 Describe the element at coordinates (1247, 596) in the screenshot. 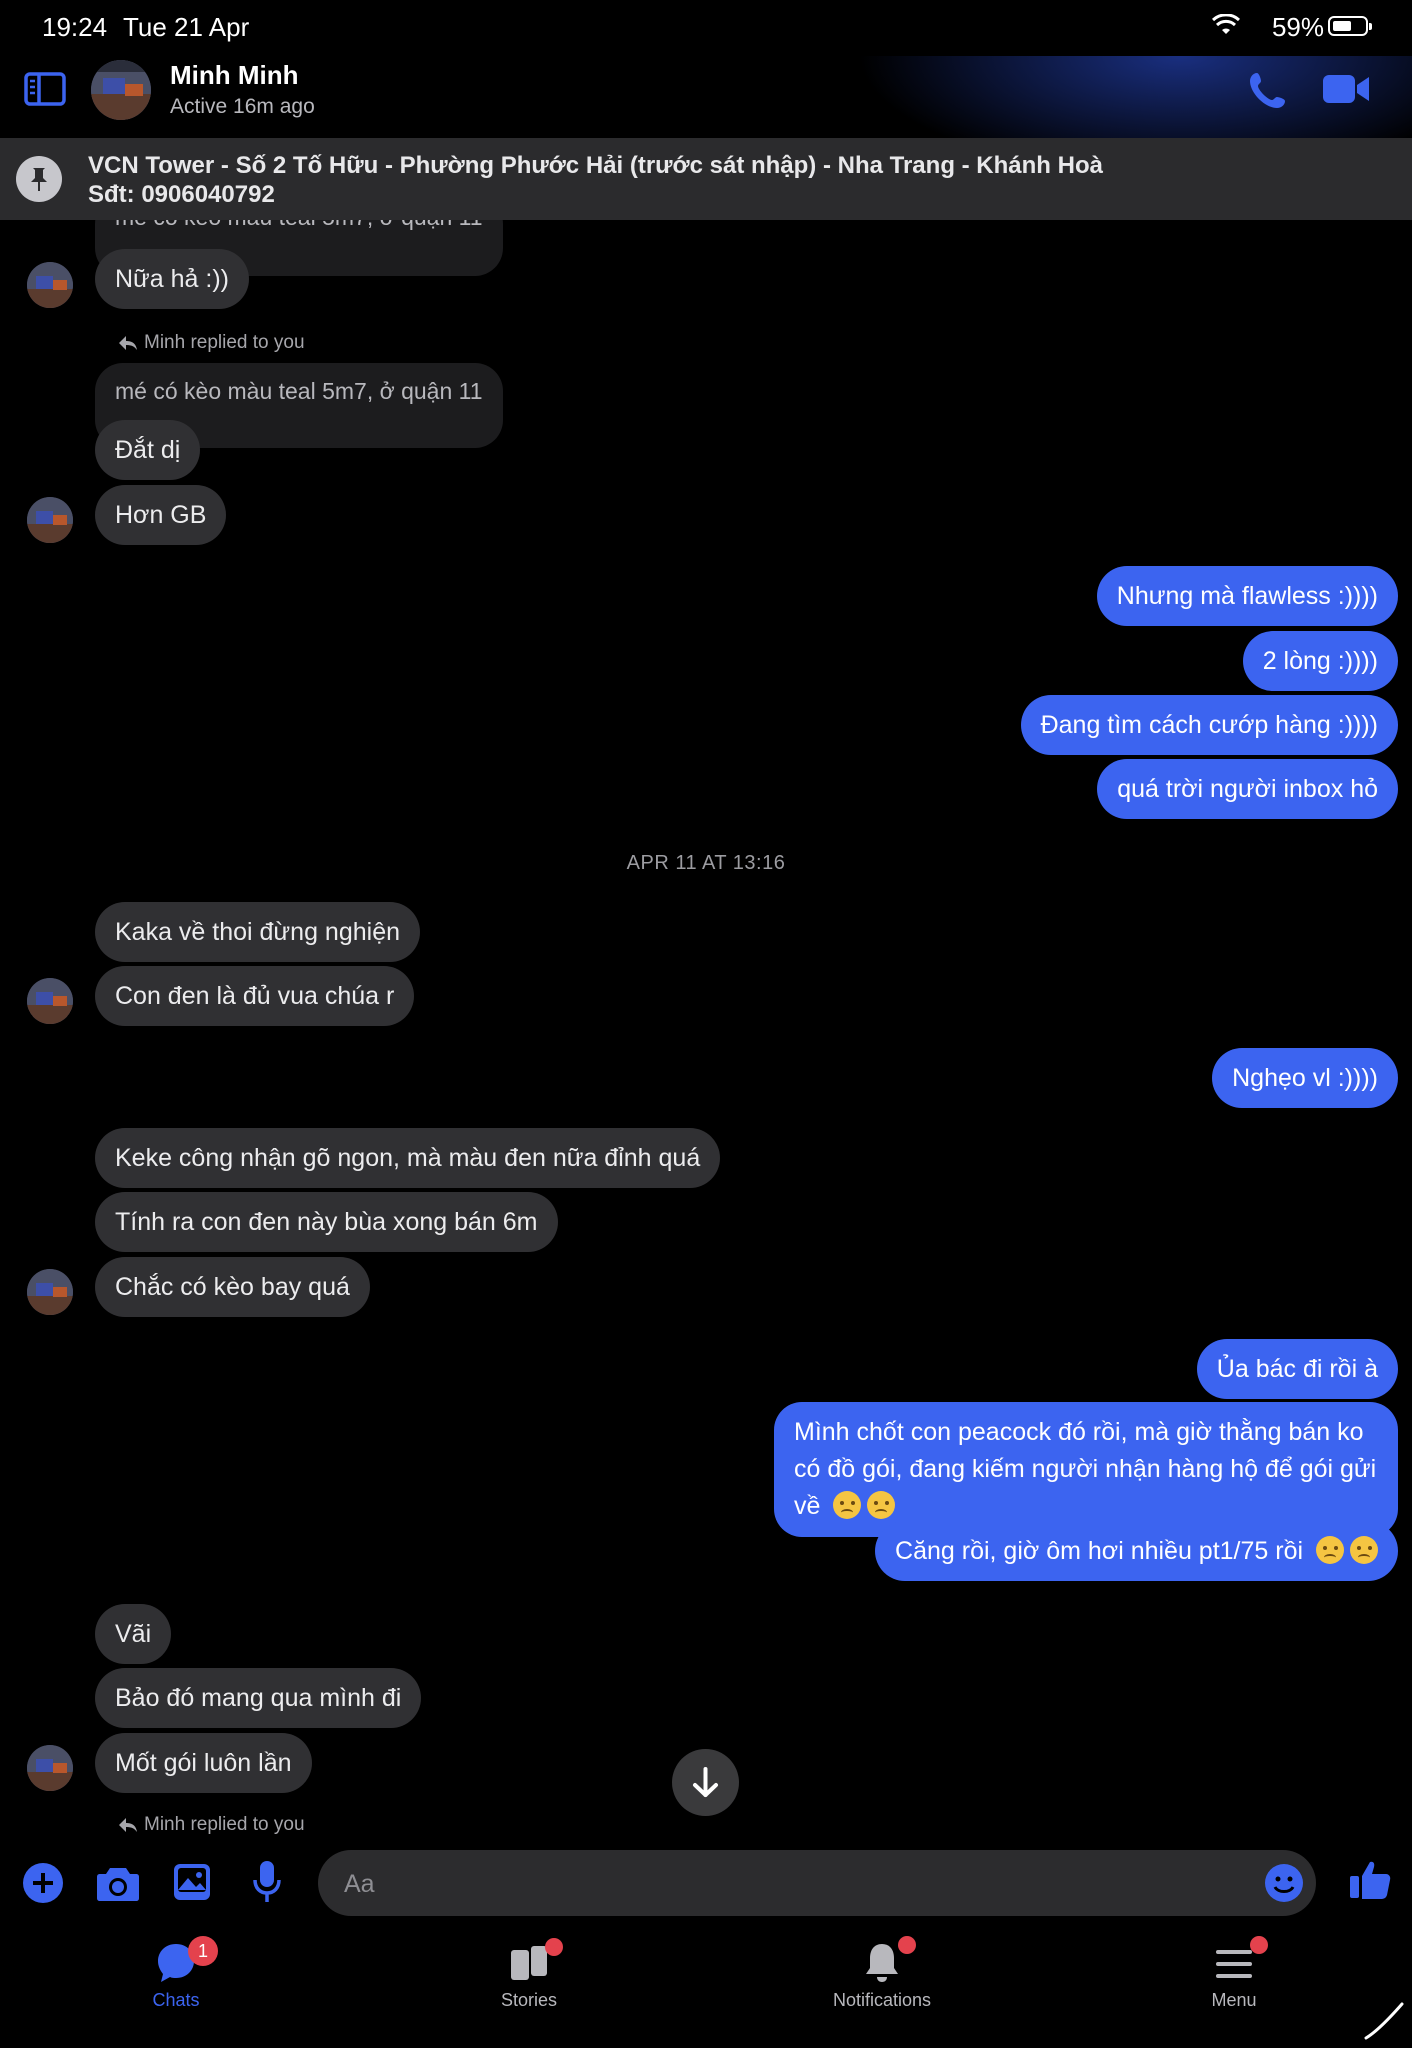

I see `outgoing-message: Nhưng mà flawless :))))` at that location.